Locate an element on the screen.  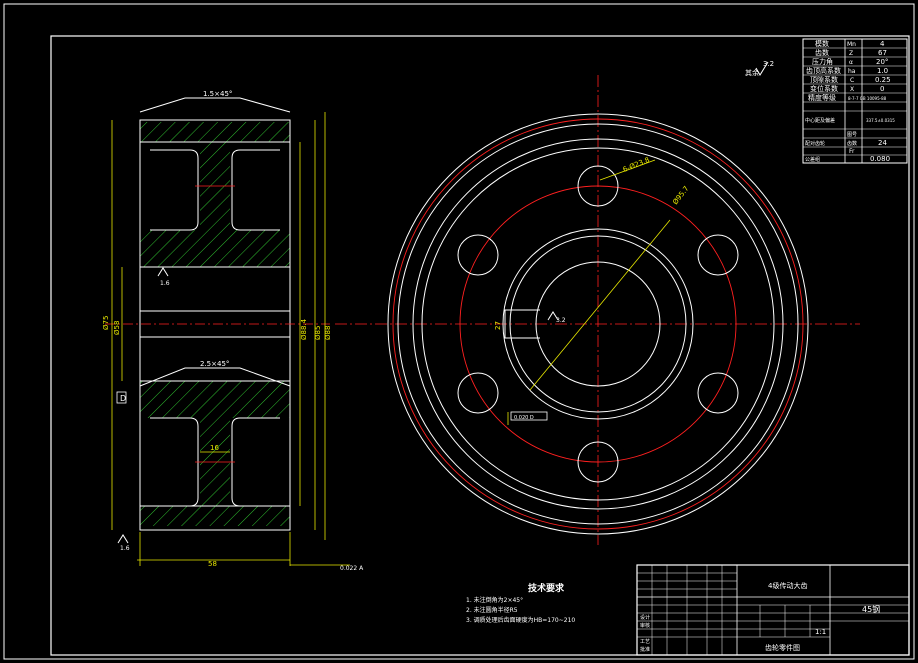
row-name-0: 模数 is located at coordinates (822, 43).